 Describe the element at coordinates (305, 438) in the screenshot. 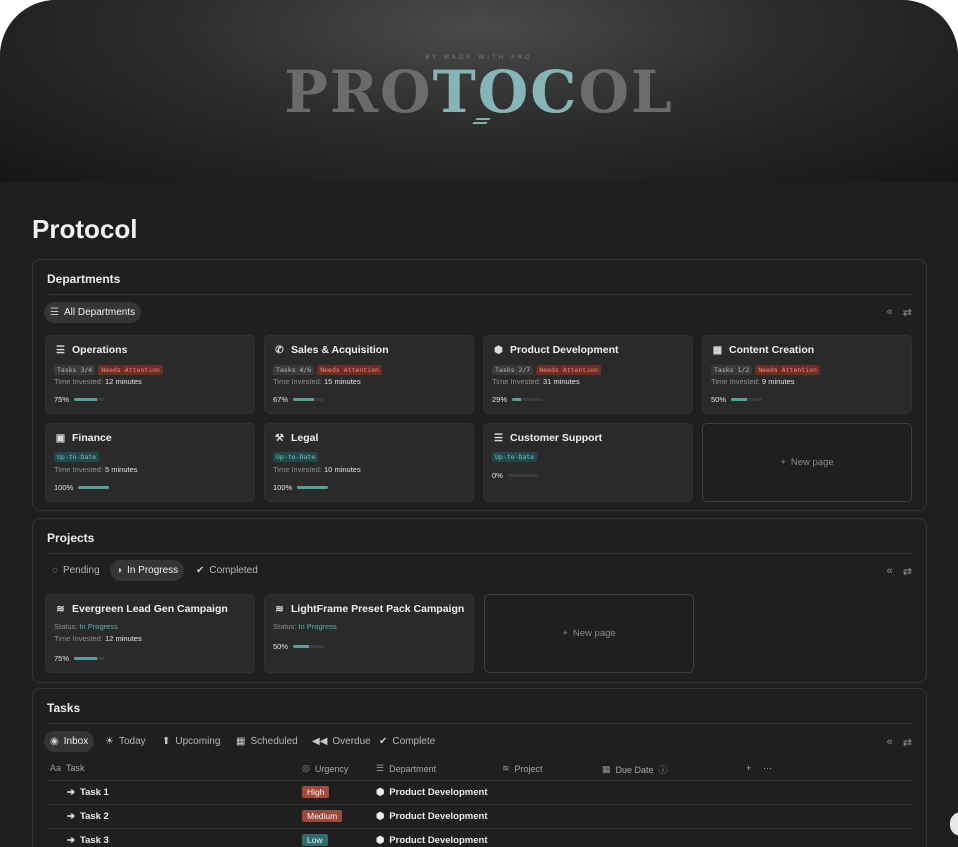

I see `department-name: Legal` at that location.